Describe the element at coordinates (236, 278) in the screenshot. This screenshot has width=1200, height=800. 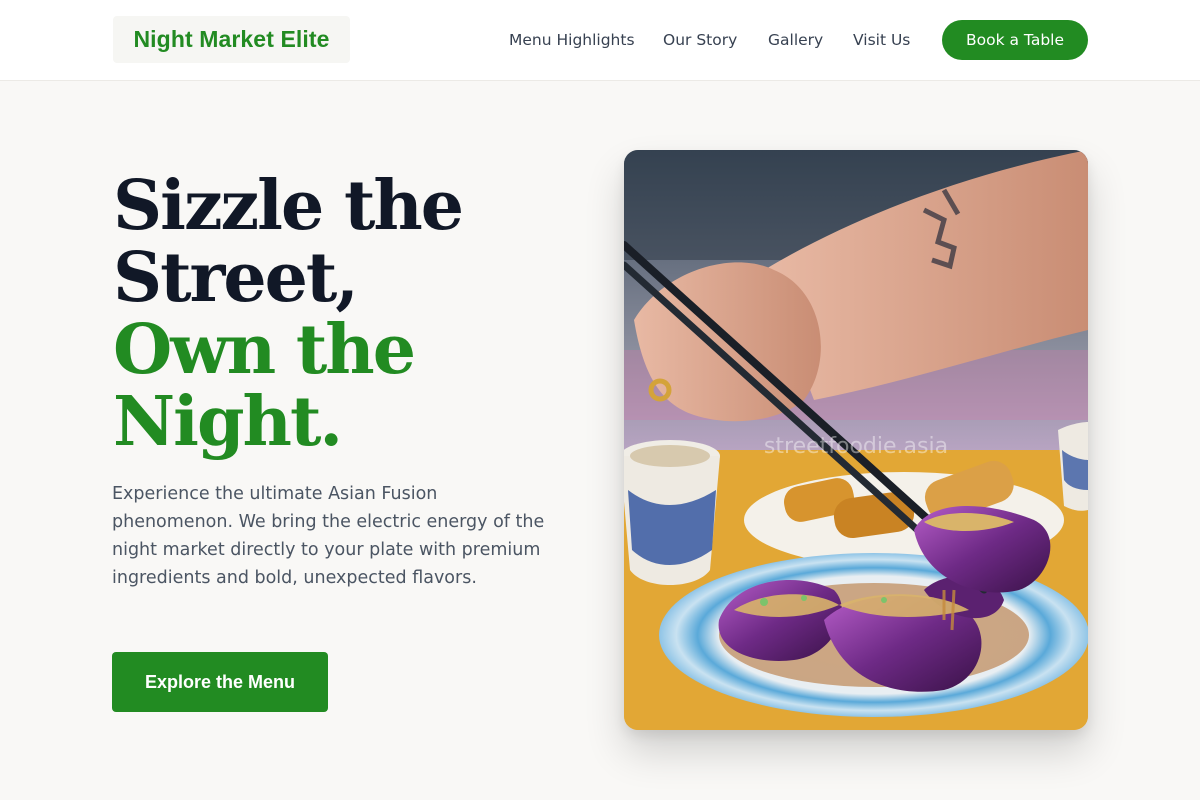
I see `headline-line-2: Street,` at that location.